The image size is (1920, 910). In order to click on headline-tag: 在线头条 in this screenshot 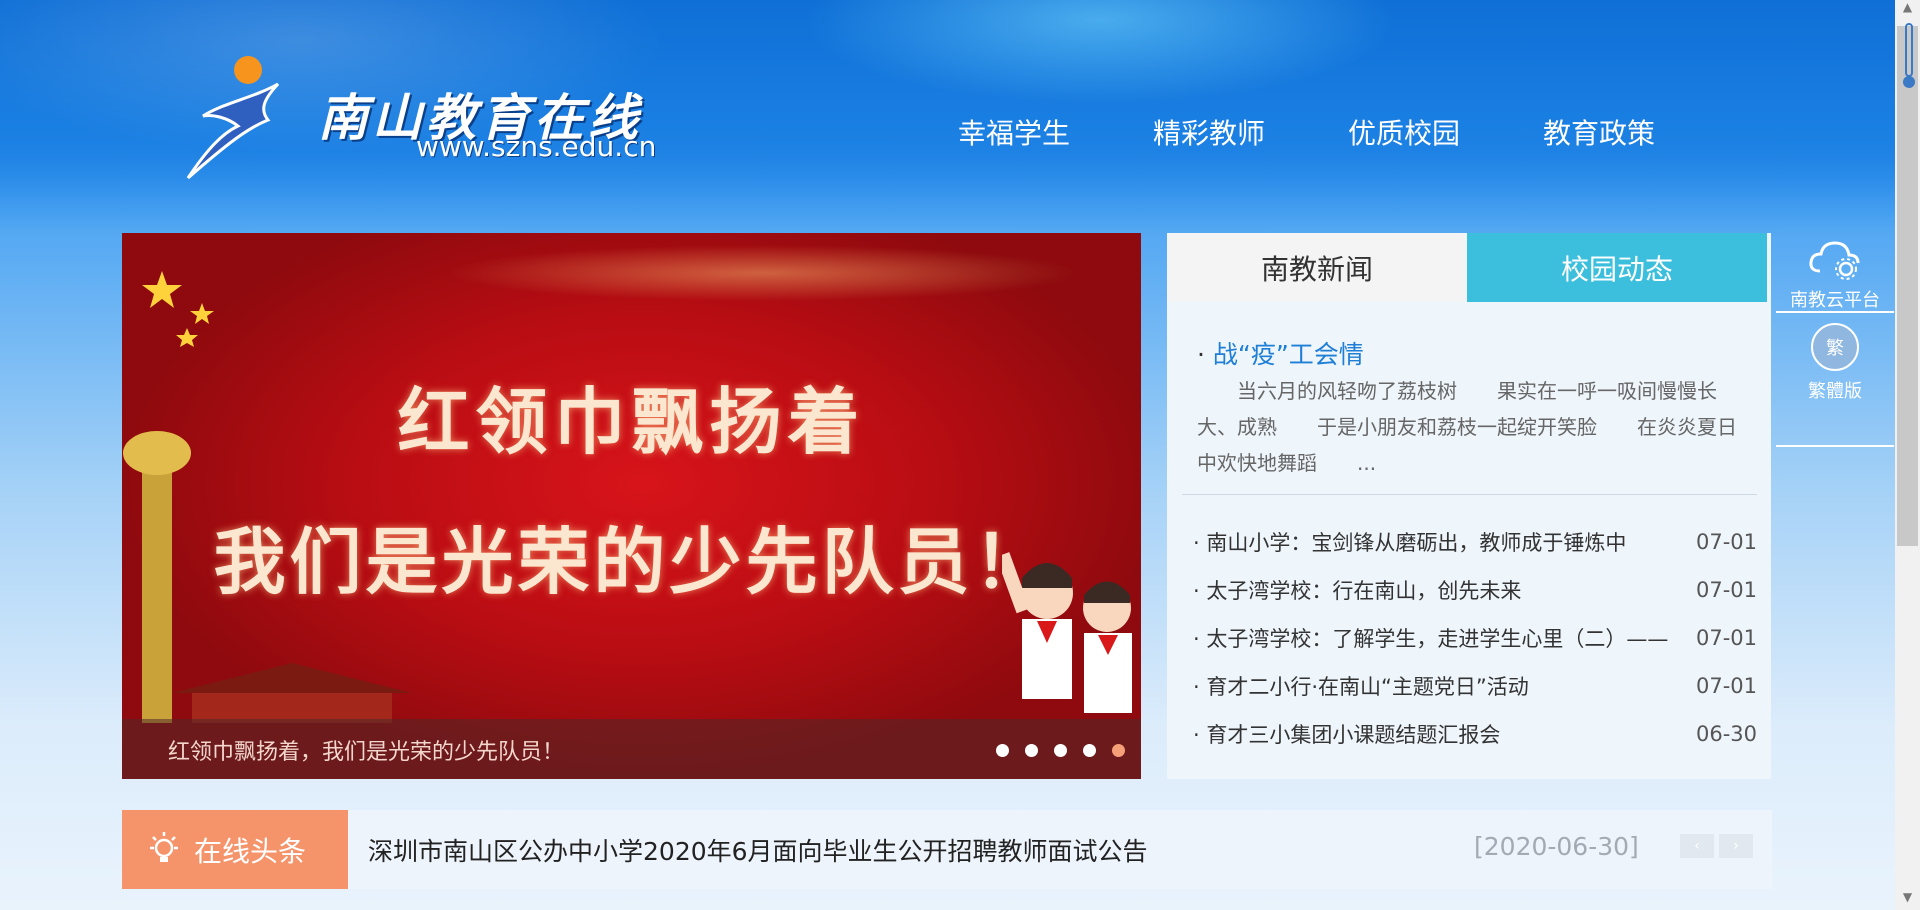, I will do `click(235, 849)`.